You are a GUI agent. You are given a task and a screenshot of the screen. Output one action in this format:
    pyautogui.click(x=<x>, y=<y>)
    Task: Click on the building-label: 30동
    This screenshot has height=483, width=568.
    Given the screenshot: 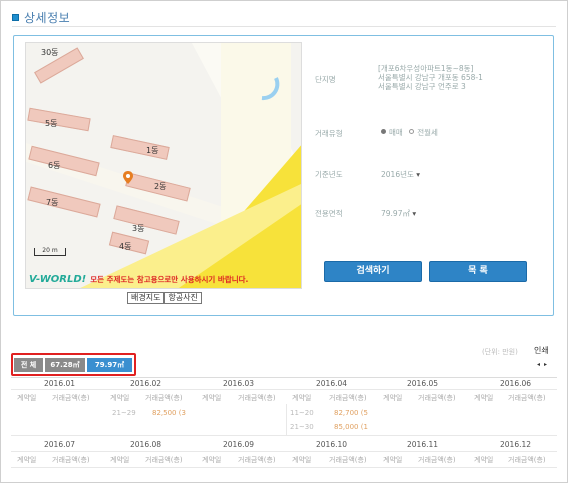 What is the action you would take?
    pyautogui.click(x=50, y=52)
    